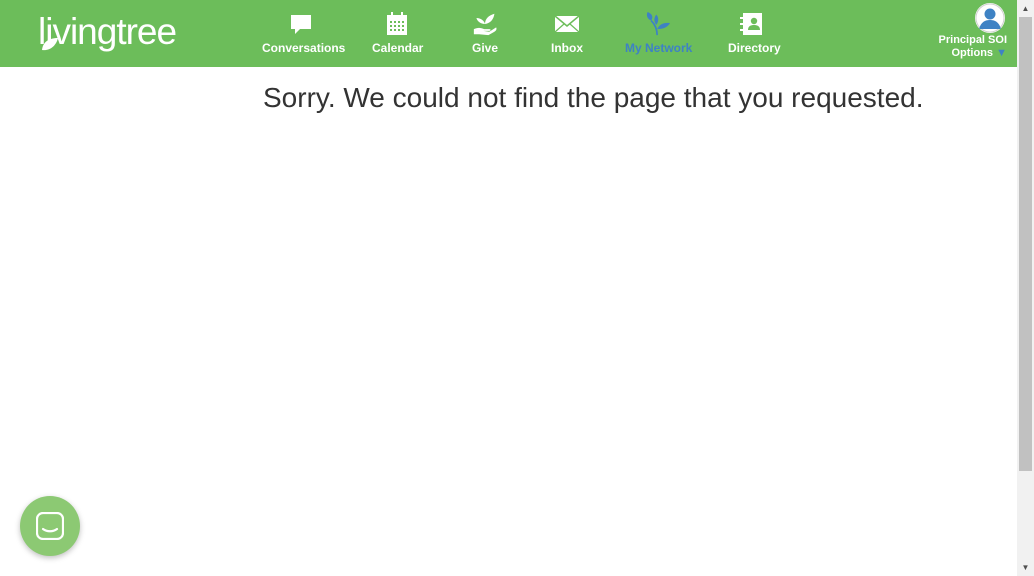 This screenshot has height=576, width=1034. What do you see at coordinates (567, 24) in the screenshot?
I see `envelope-icon` at bounding box center [567, 24].